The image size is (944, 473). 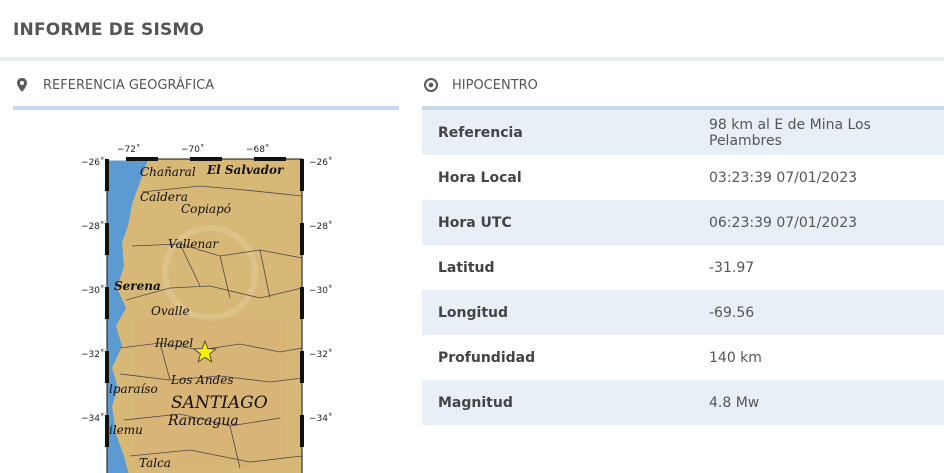 I want to click on geo-reference-header: REFERENCIA GEOGRÁFICA, so click(x=114, y=85).